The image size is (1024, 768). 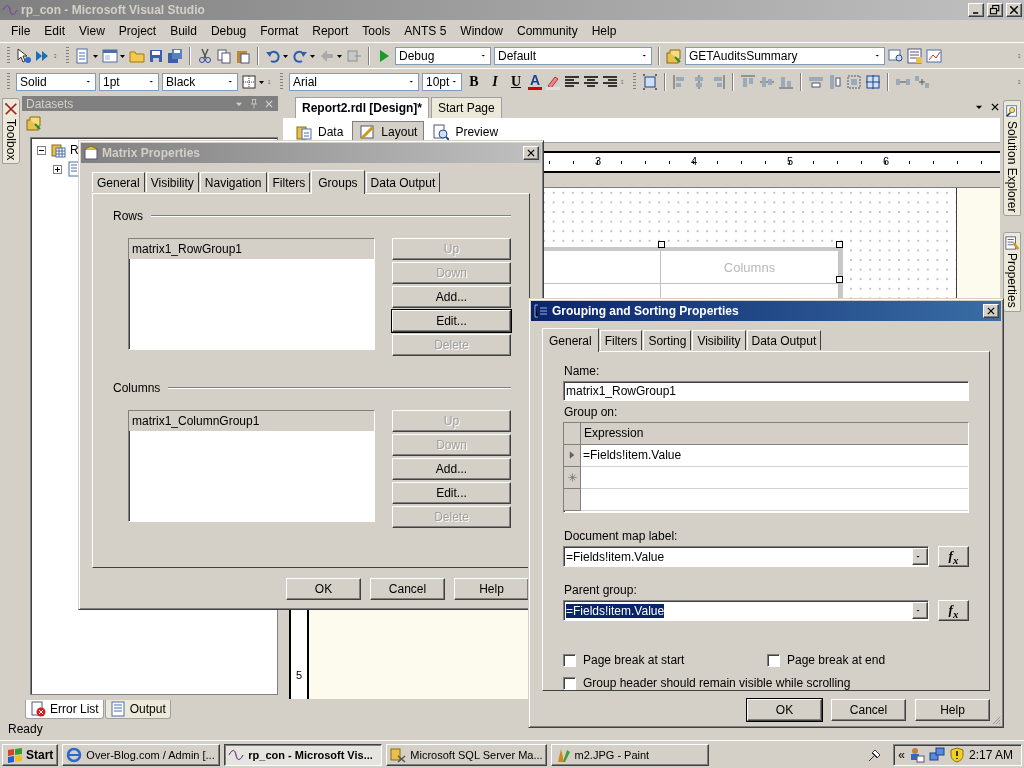 I want to click on document-icon, so click(x=1012, y=111).